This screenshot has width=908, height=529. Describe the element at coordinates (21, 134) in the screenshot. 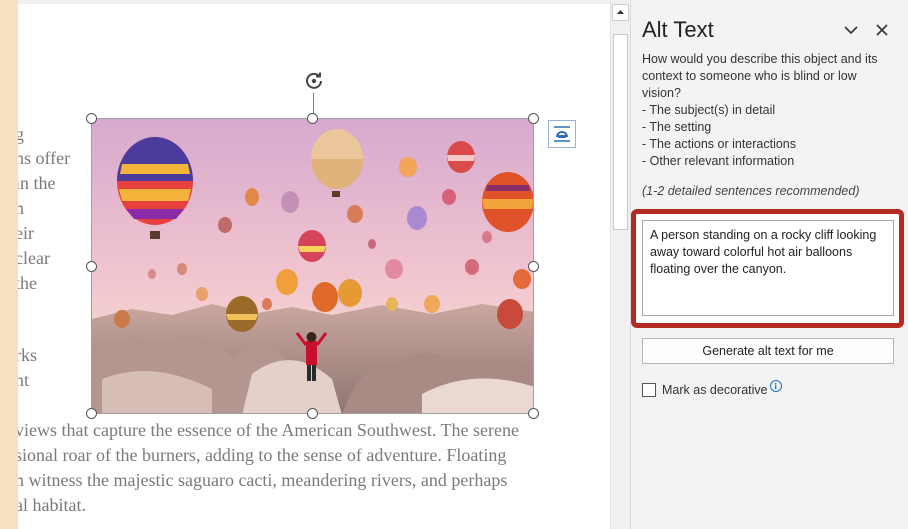

I see `doc-text-fragment: g` at that location.